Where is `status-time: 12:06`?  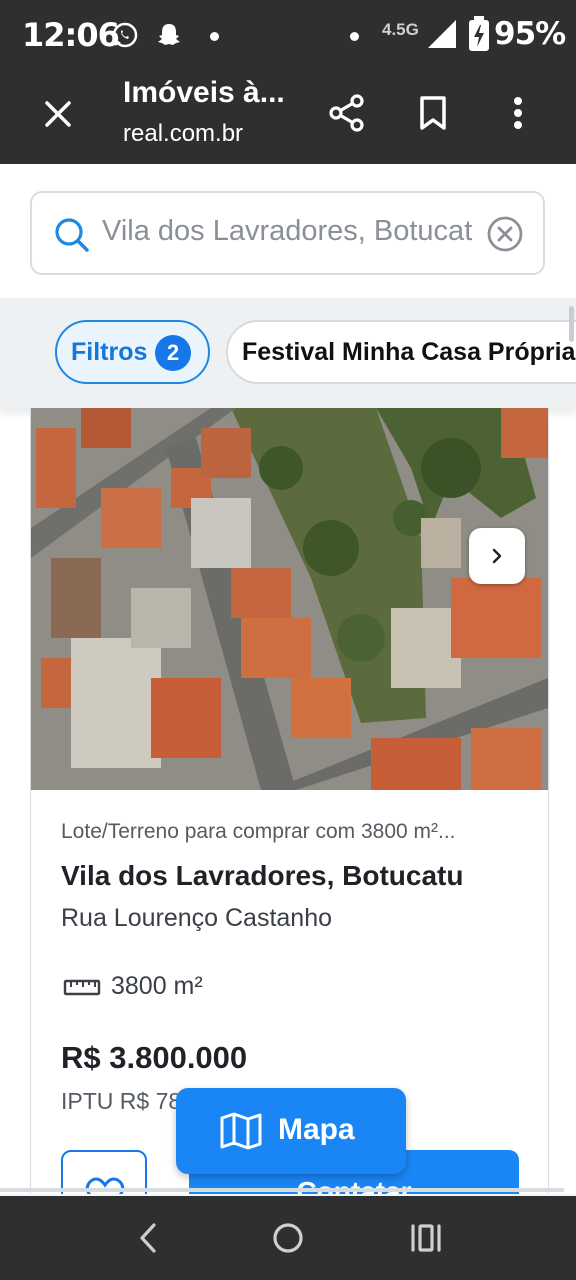
status-time: 12:06 is located at coordinates (71, 35).